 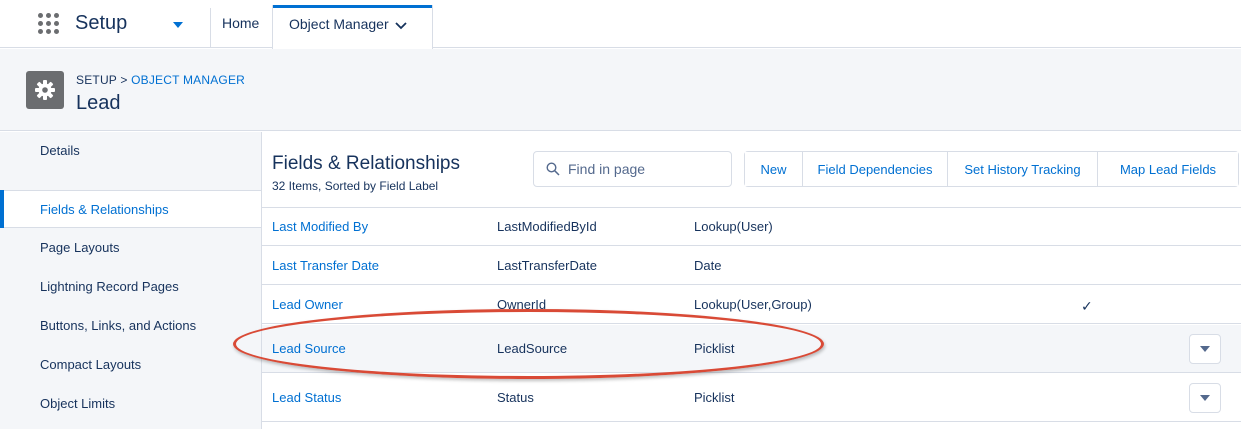 I want to click on field-api-name: LeadSource, so click(x=532, y=348).